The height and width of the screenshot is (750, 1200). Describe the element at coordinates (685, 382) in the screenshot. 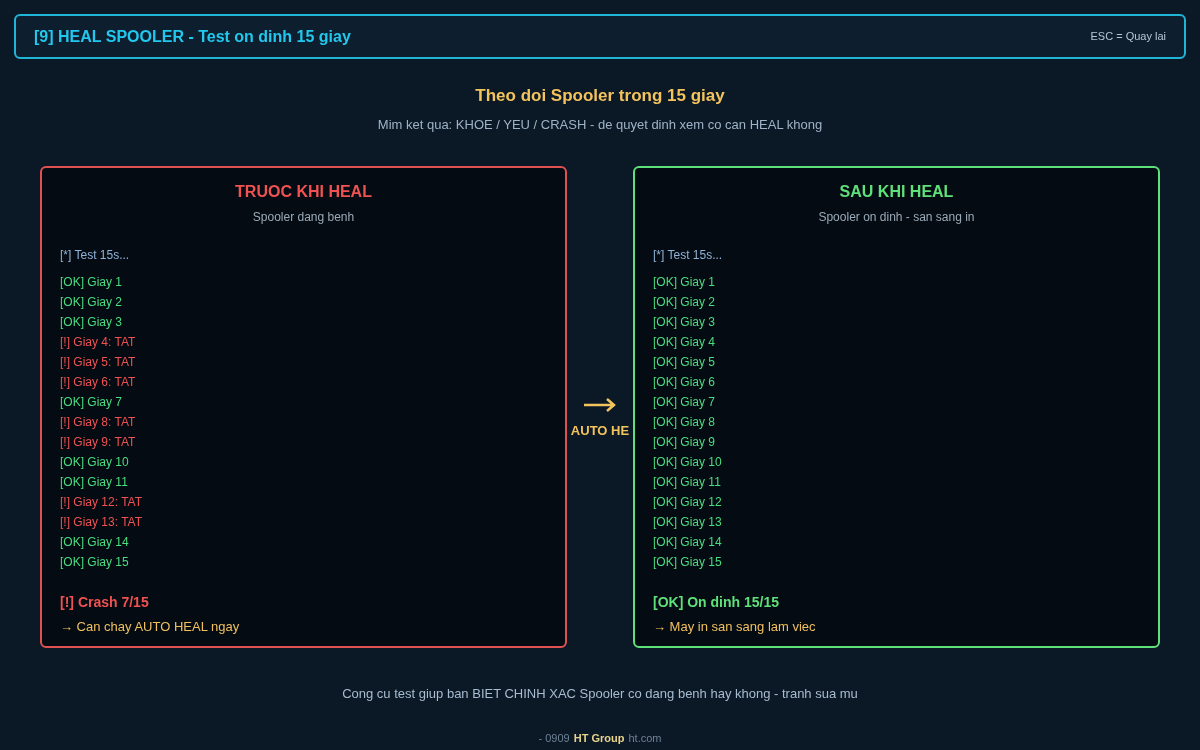

I see `log-line: [OK] Giay 6` at that location.